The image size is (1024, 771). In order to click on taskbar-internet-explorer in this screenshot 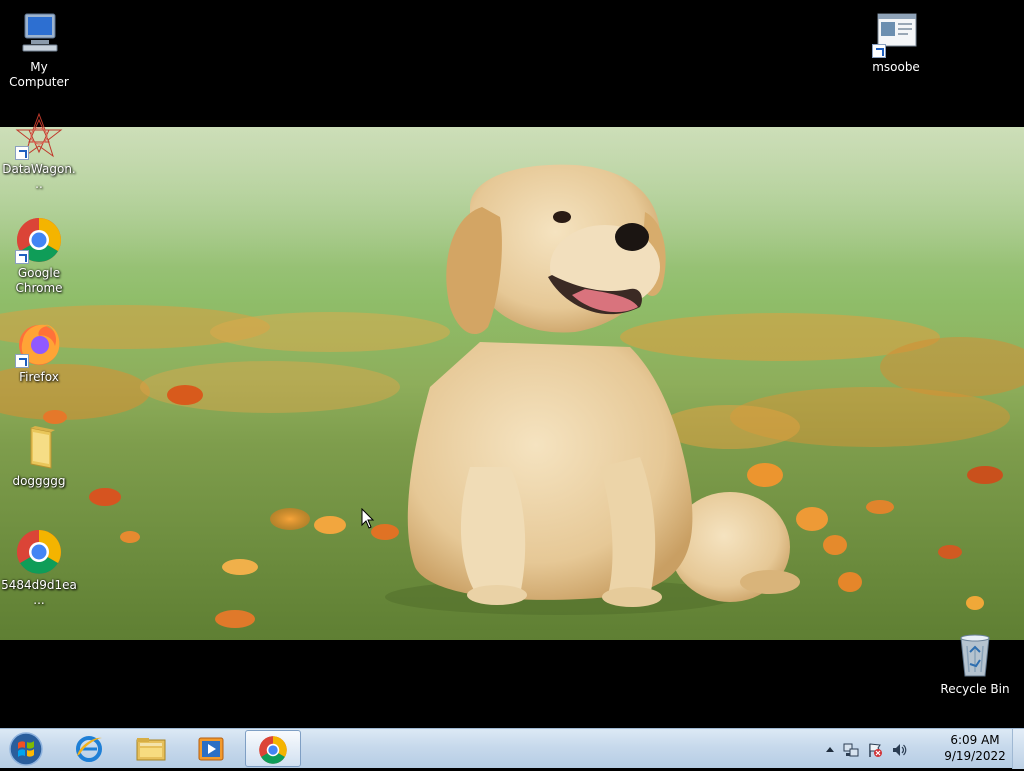, I will do `click(90, 748)`.